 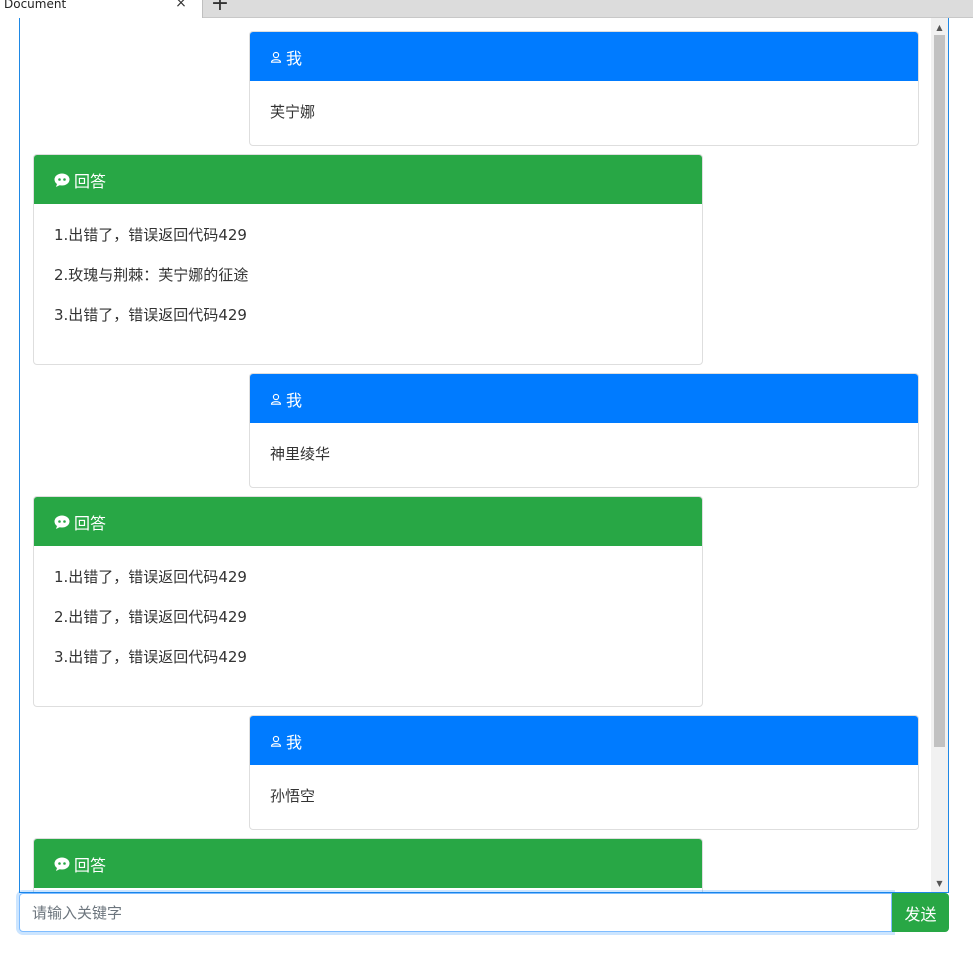 I want to click on tab-close-icon: ×, so click(x=181, y=5).